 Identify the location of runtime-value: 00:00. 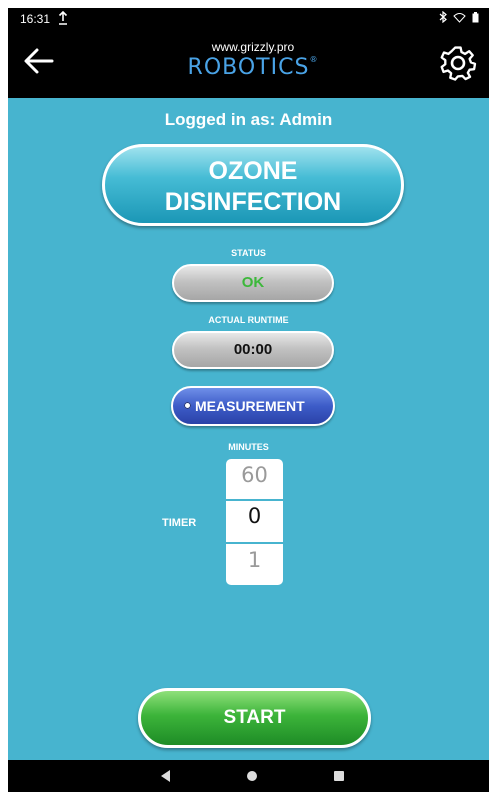
(253, 350).